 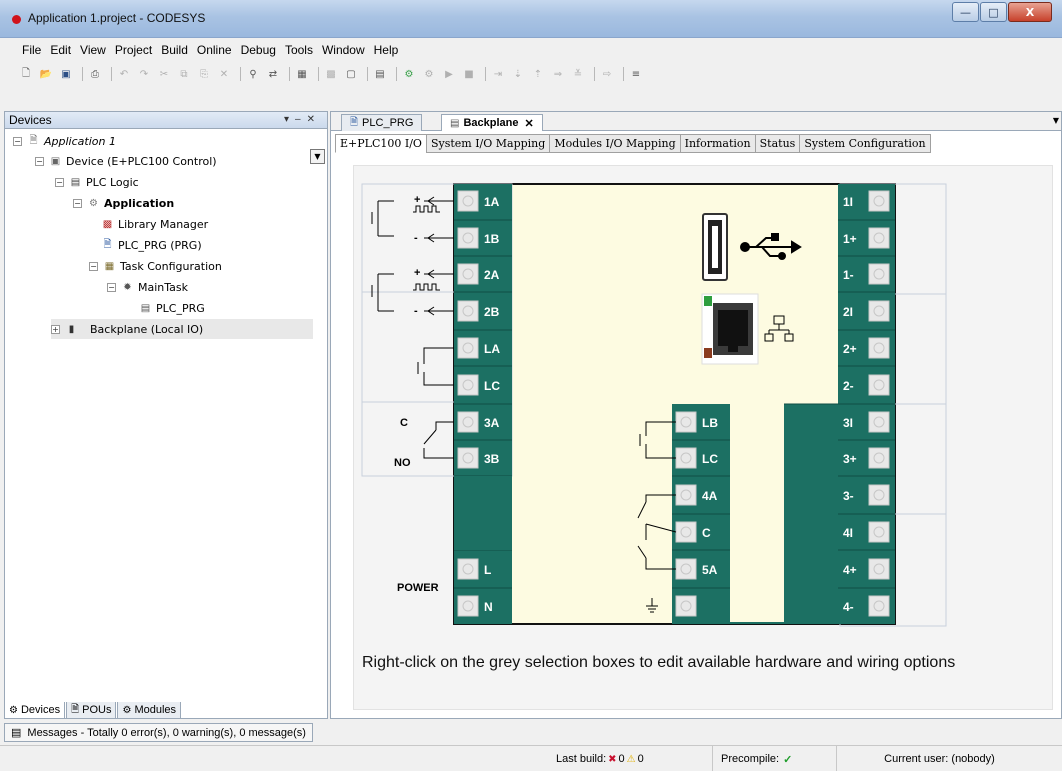 What do you see at coordinates (865, 143) in the screenshot?
I see `tab-system-configuration: System Configuration` at bounding box center [865, 143].